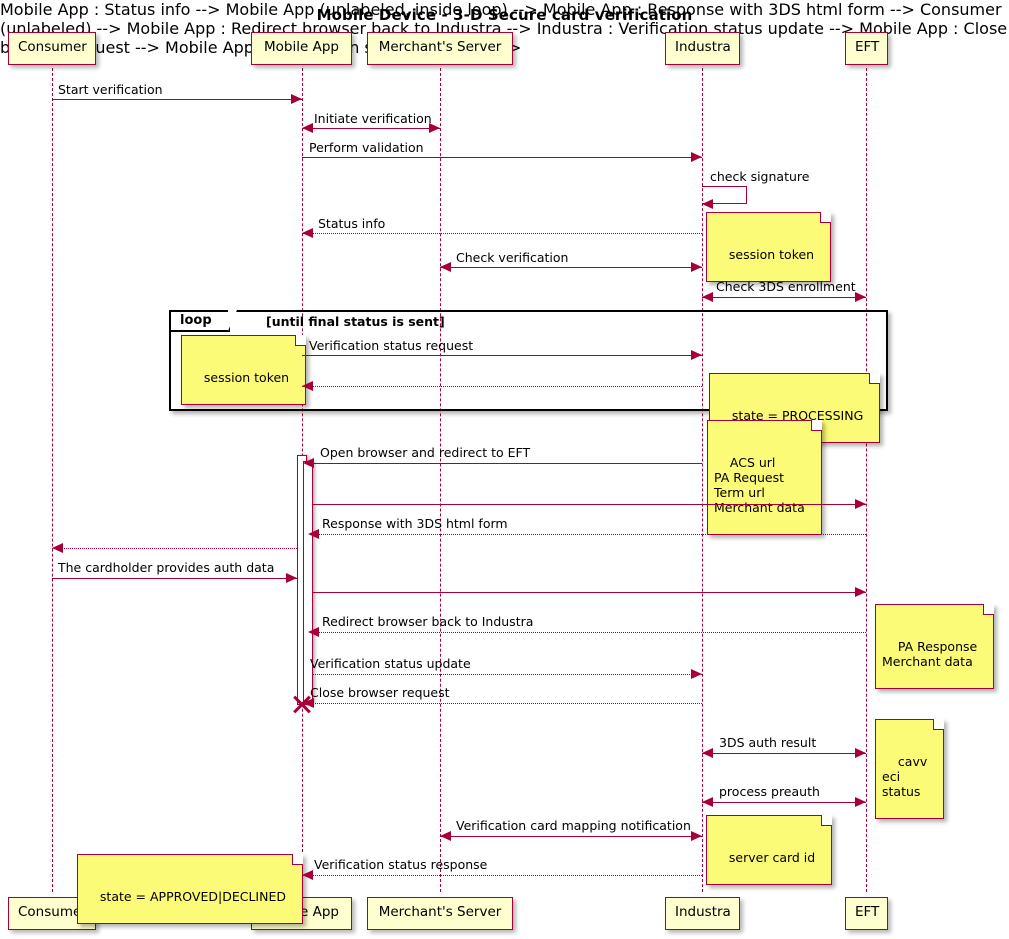  Describe the element at coordinates (502, 875) in the screenshot. I see `message-line-verification-status-response` at that location.